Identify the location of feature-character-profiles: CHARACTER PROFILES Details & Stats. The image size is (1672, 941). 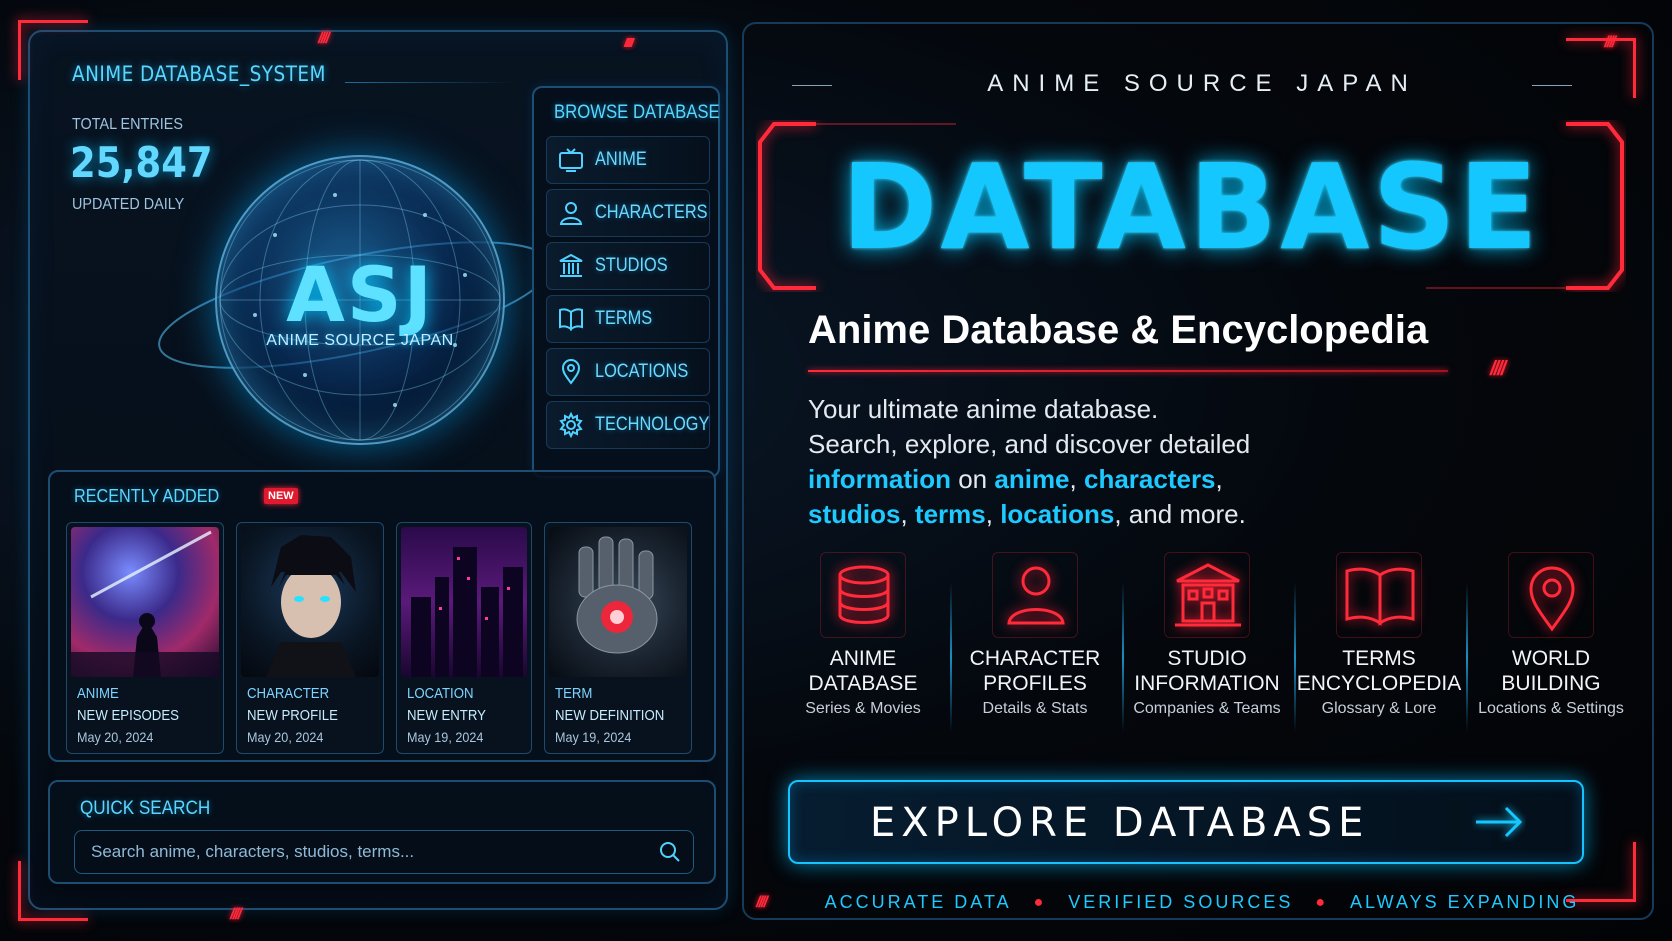
(1035, 652).